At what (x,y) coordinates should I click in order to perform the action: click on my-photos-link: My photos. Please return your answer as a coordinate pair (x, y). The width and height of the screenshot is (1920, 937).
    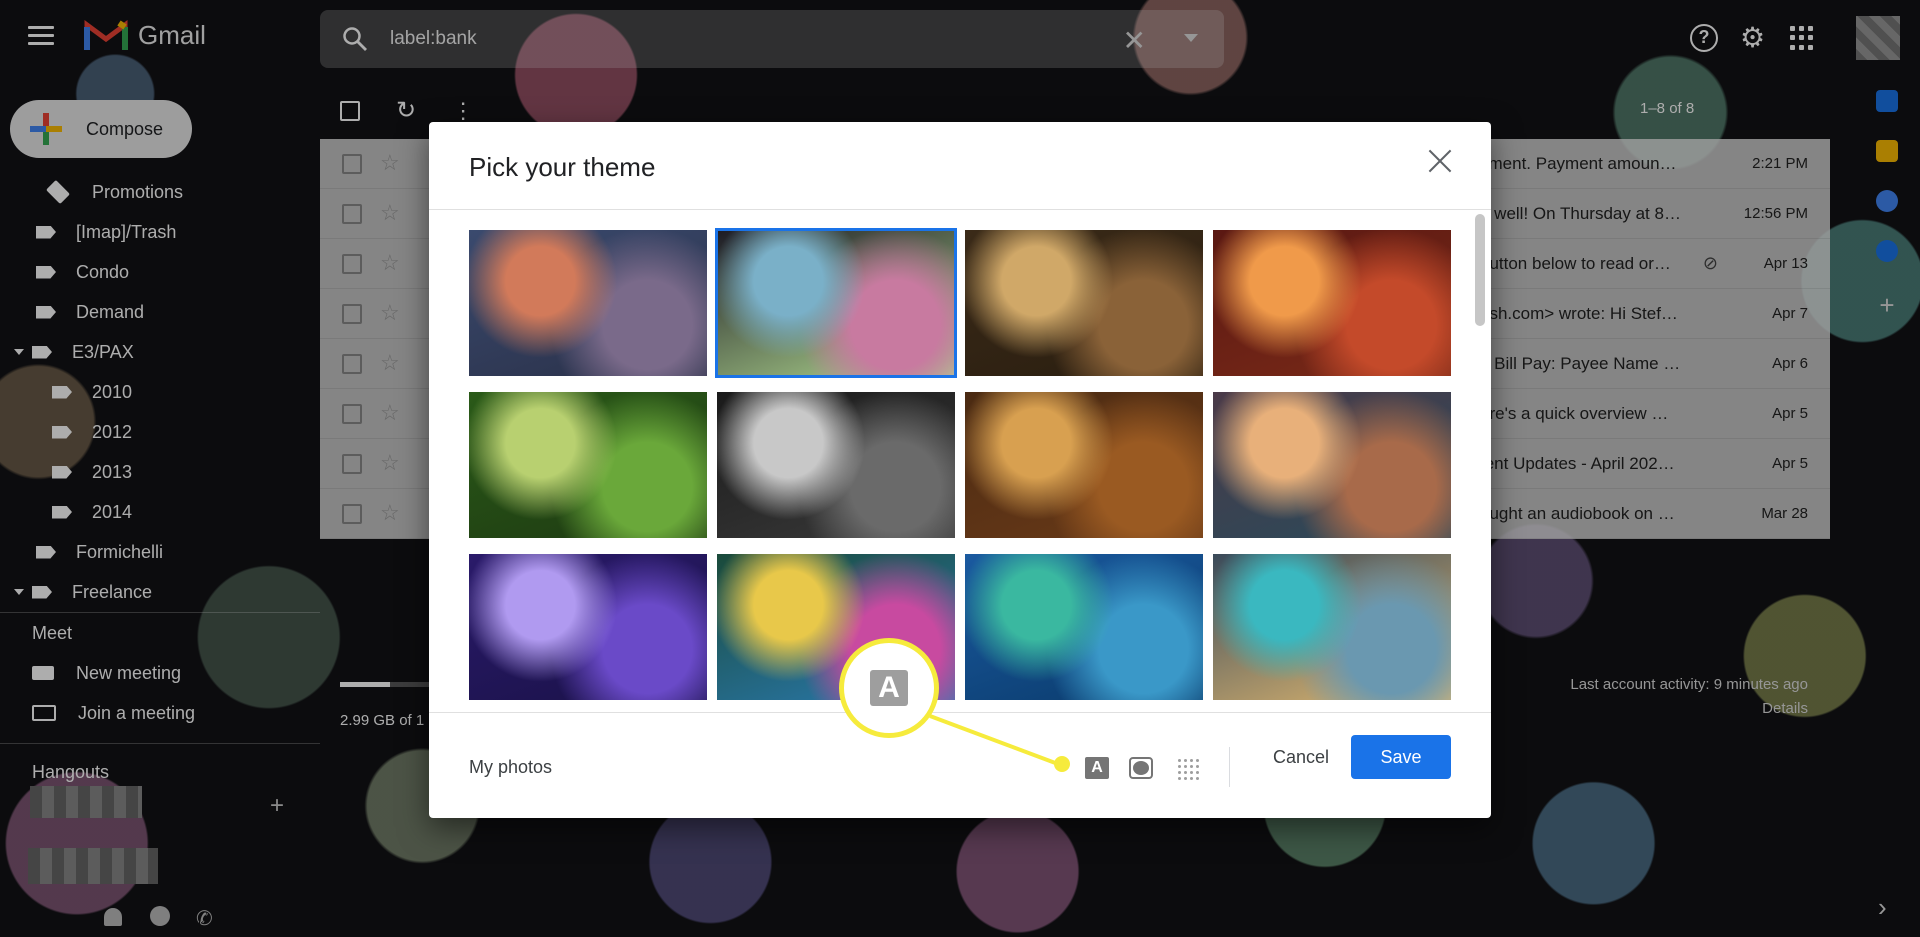
    Looking at the image, I should click on (510, 767).